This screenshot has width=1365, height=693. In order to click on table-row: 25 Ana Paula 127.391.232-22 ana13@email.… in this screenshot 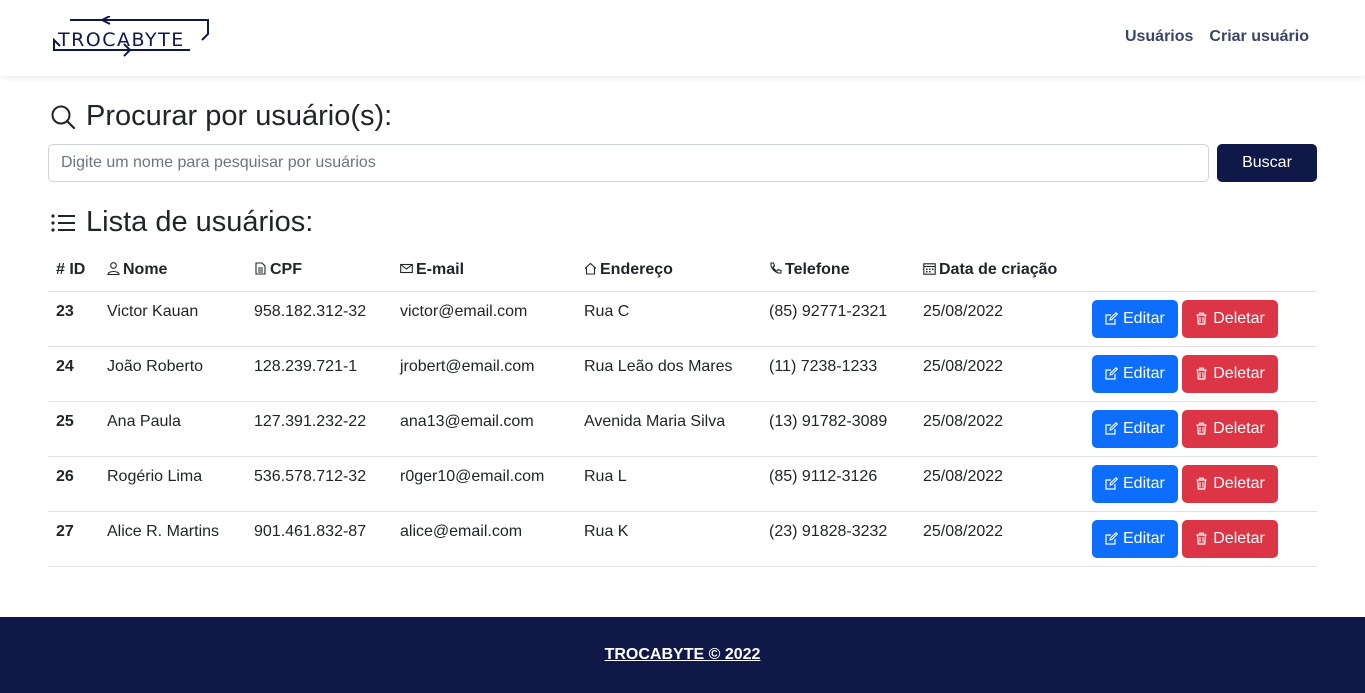, I will do `click(682, 429)`.